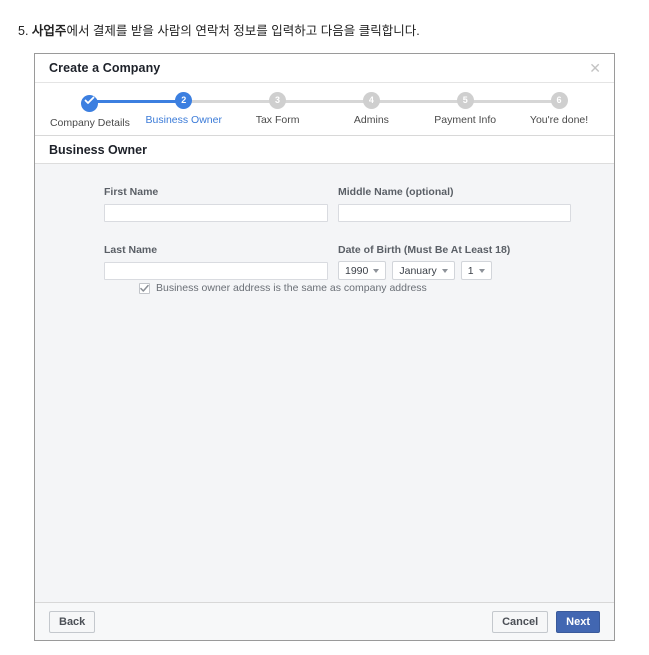 The height and width of the screenshot is (655, 649). Describe the element at coordinates (595, 68) in the screenshot. I see `close-icon: ✕` at that location.